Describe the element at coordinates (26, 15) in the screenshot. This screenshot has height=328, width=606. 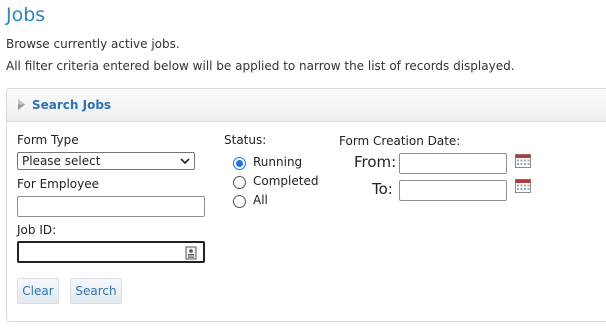
I see `page-title: Jobs` at that location.